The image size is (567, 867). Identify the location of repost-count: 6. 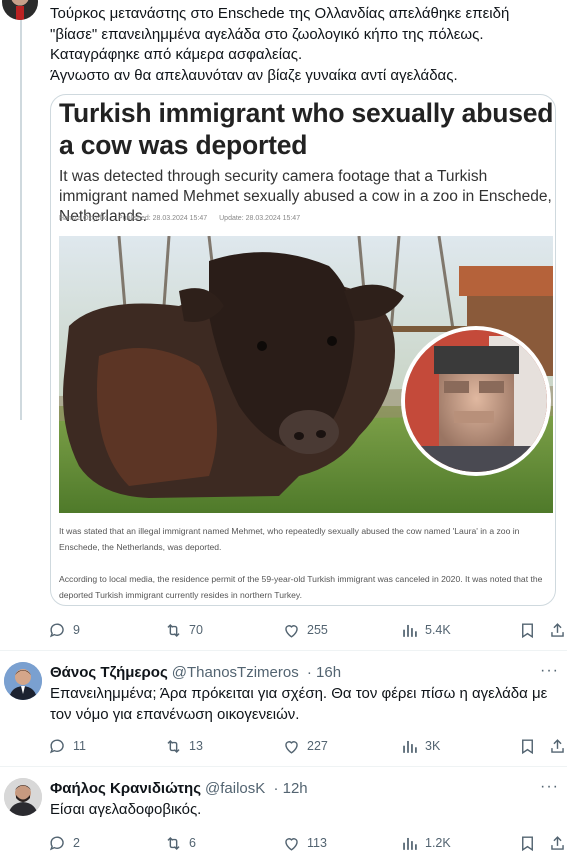
(192, 843).